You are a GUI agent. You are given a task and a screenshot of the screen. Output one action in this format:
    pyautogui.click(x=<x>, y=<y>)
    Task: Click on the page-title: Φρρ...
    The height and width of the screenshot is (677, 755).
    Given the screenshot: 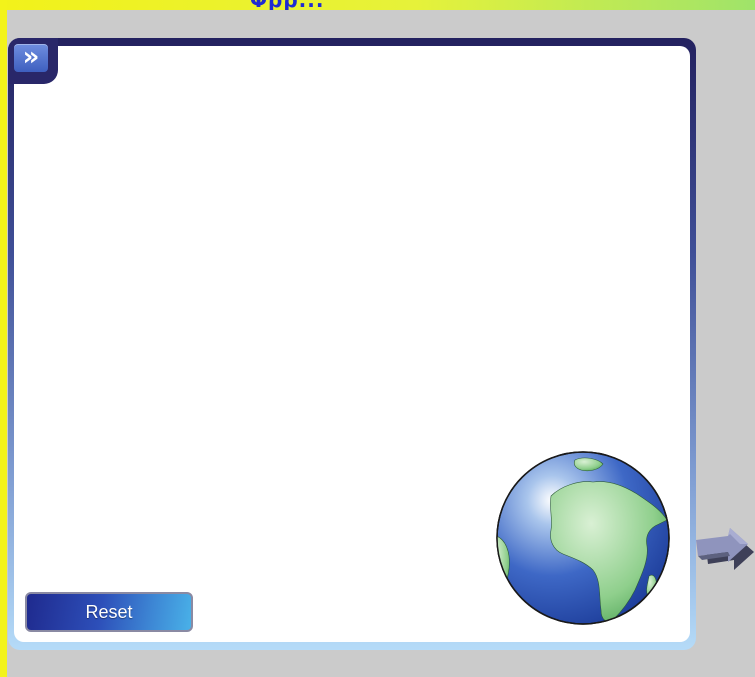 What is the action you would take?
    pyautogui.click(x=287, y=5)
    